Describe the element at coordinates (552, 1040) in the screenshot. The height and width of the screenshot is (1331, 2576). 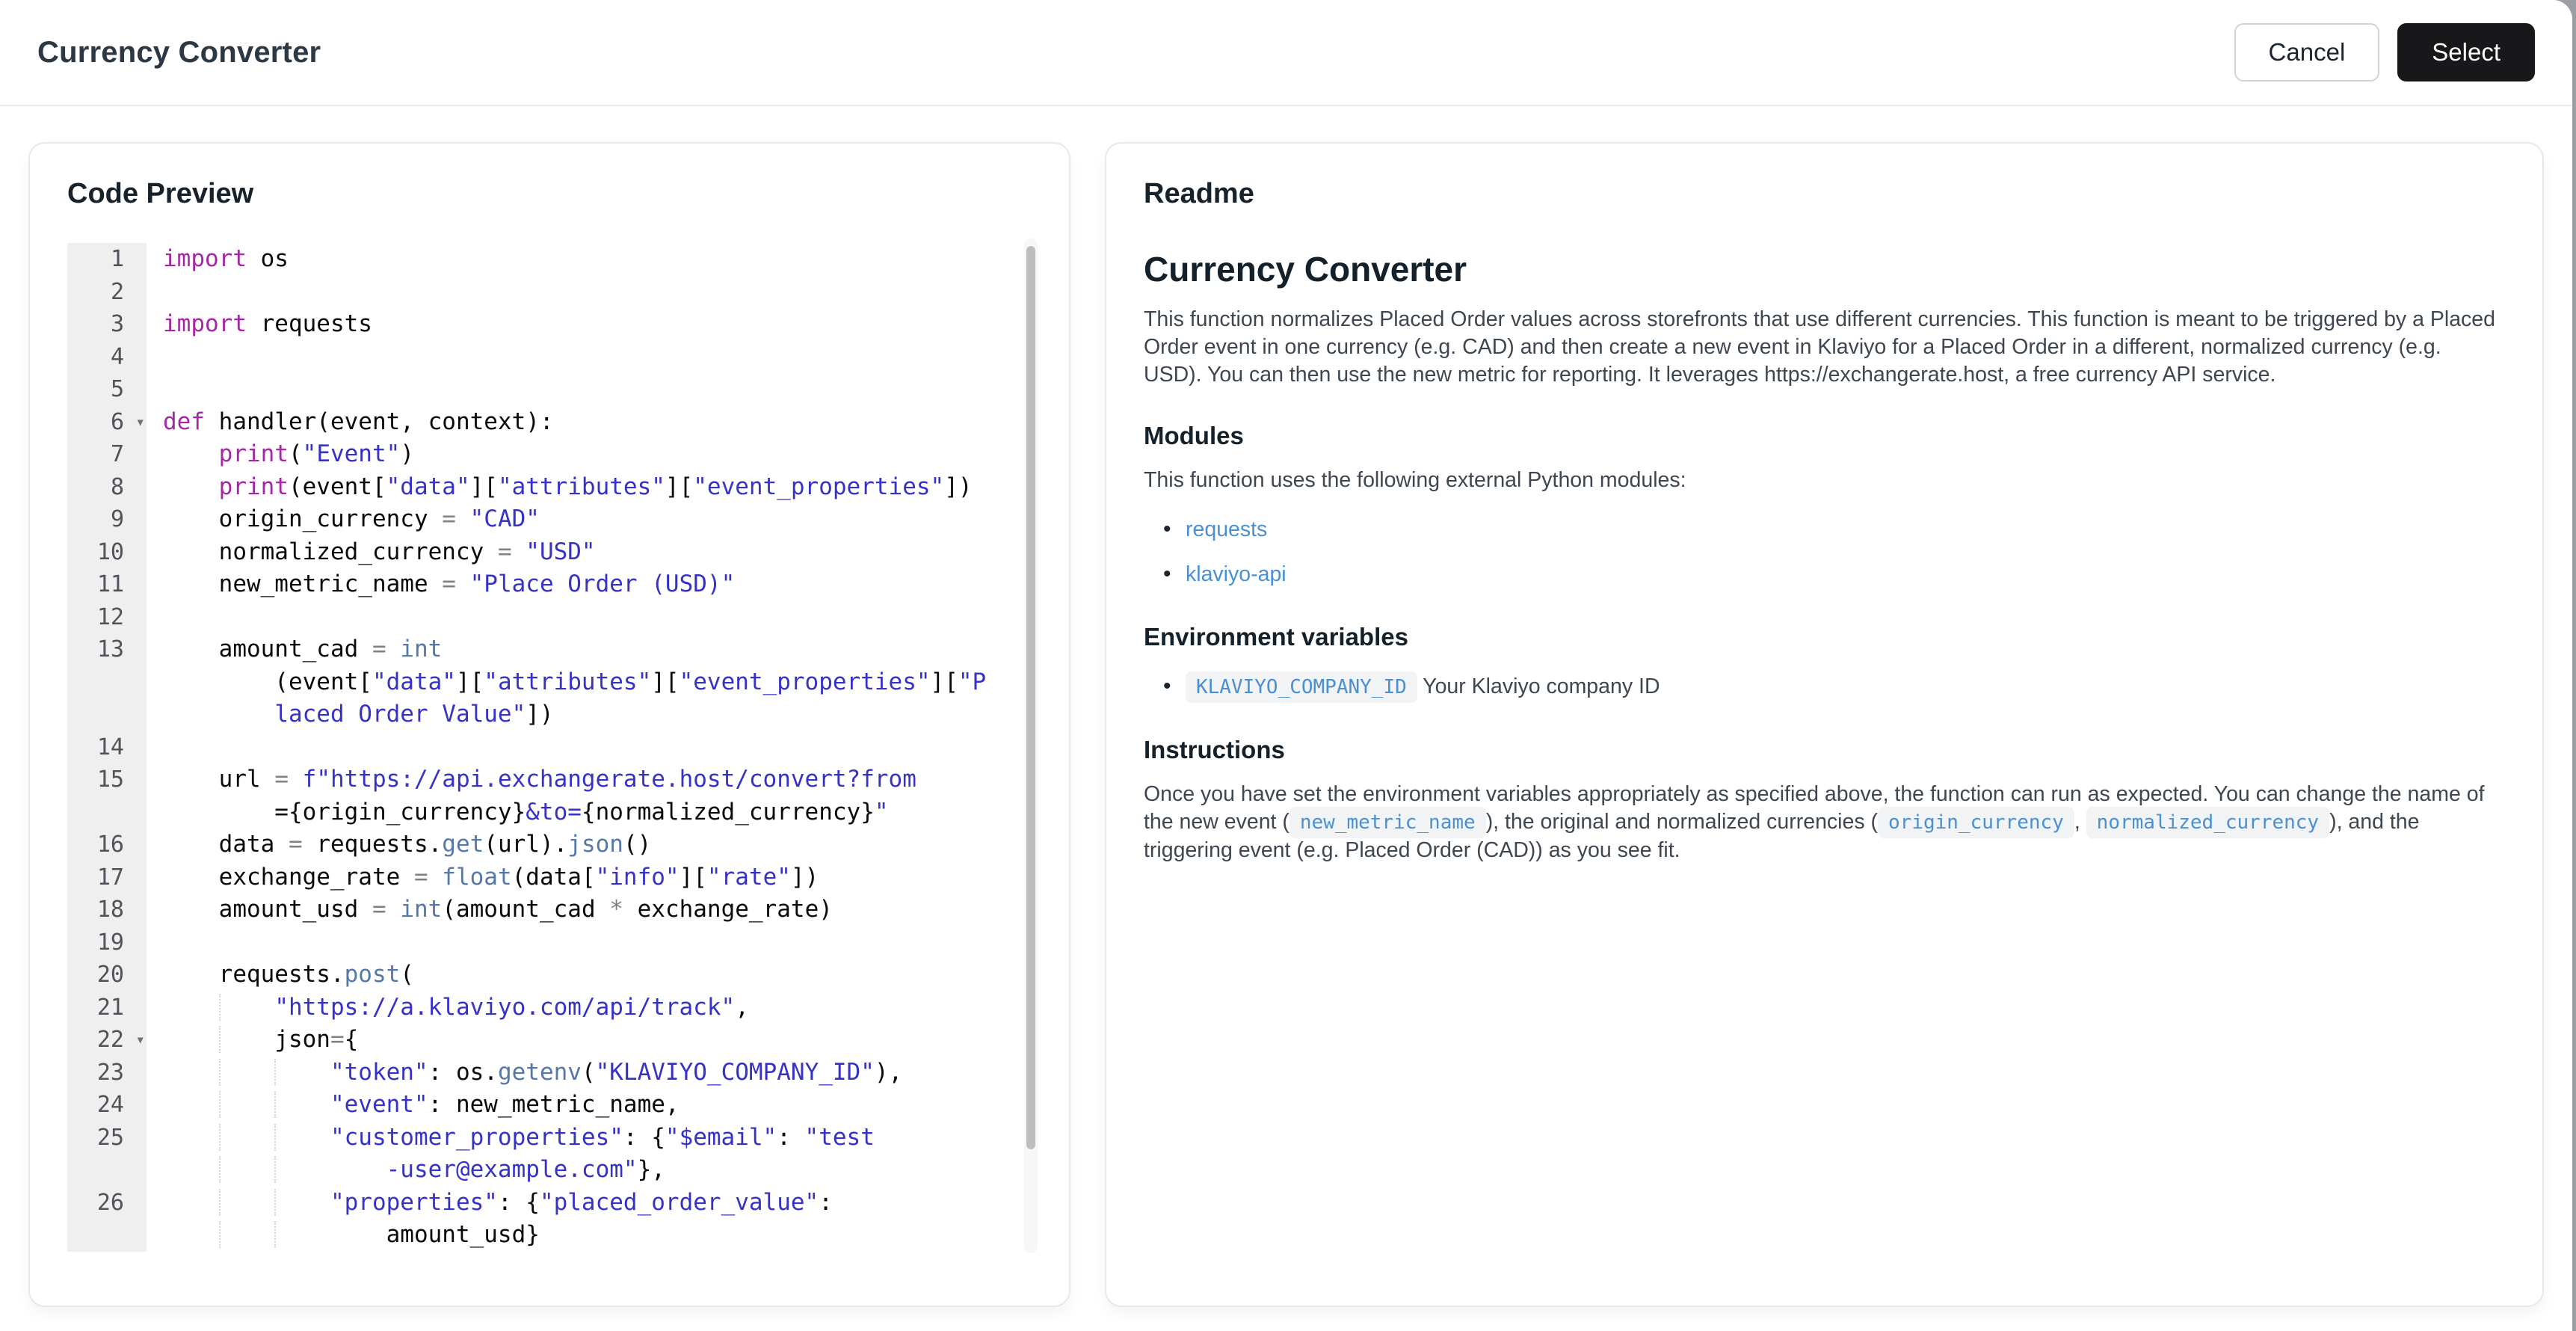
I see `code-line: 22 ▾ json={` at that location.